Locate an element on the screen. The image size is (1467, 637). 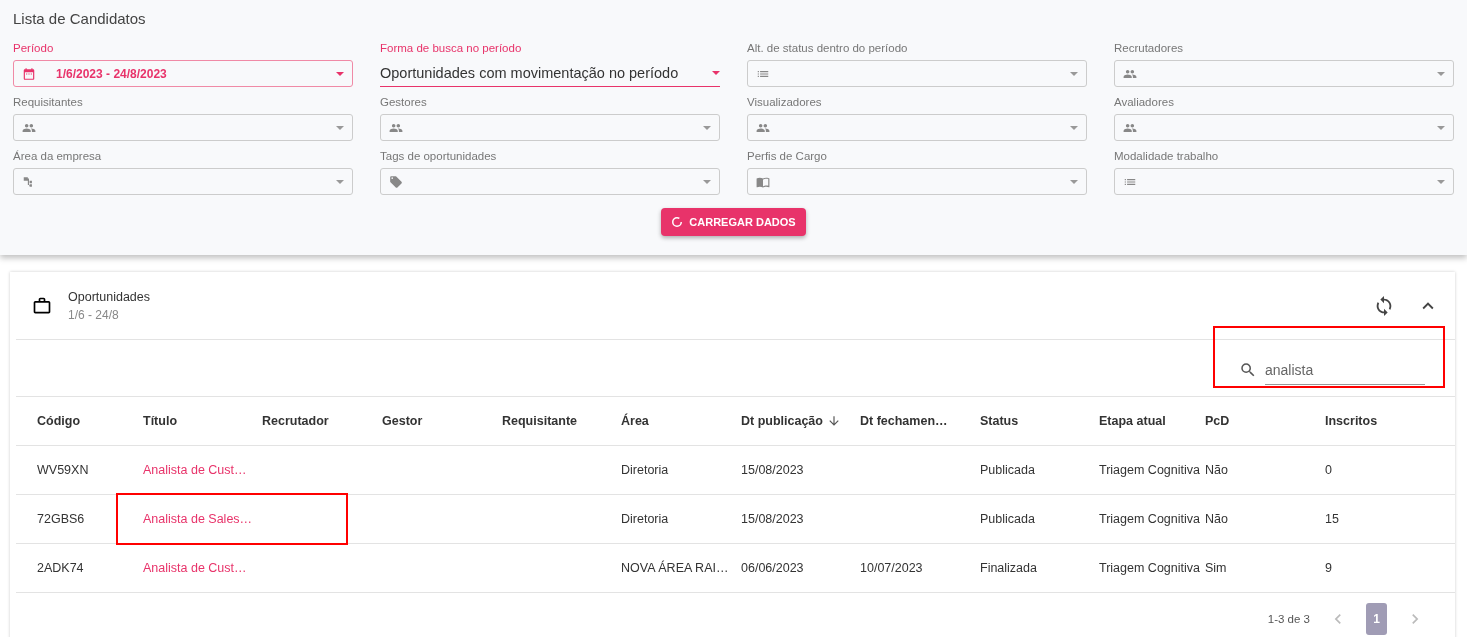
table-cell-text: Sim is located at coordinates (1216, 568).